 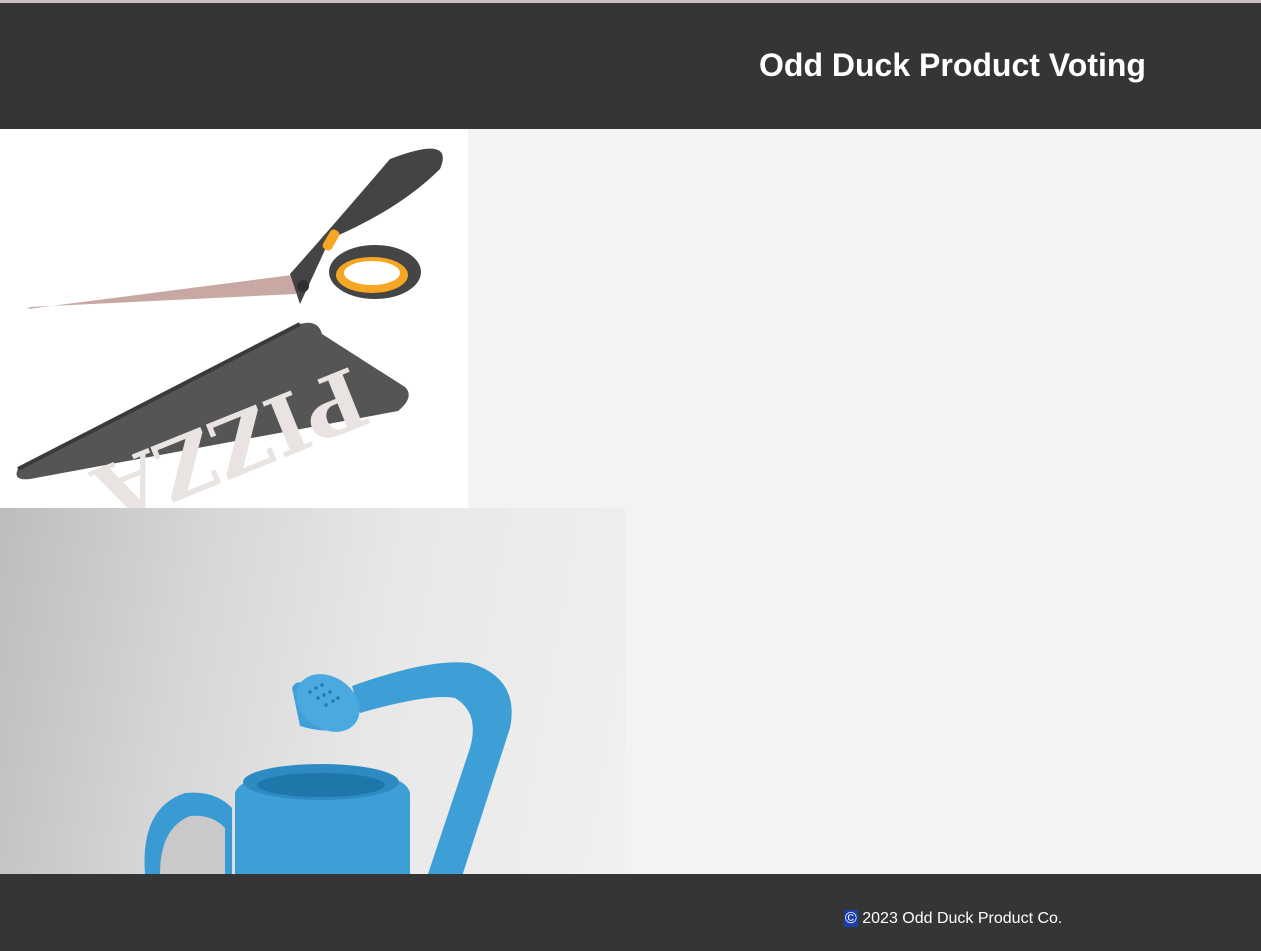 I want to click on copyright-label: 2023 Odd Duck Product Co., so click(x=960, y=918).